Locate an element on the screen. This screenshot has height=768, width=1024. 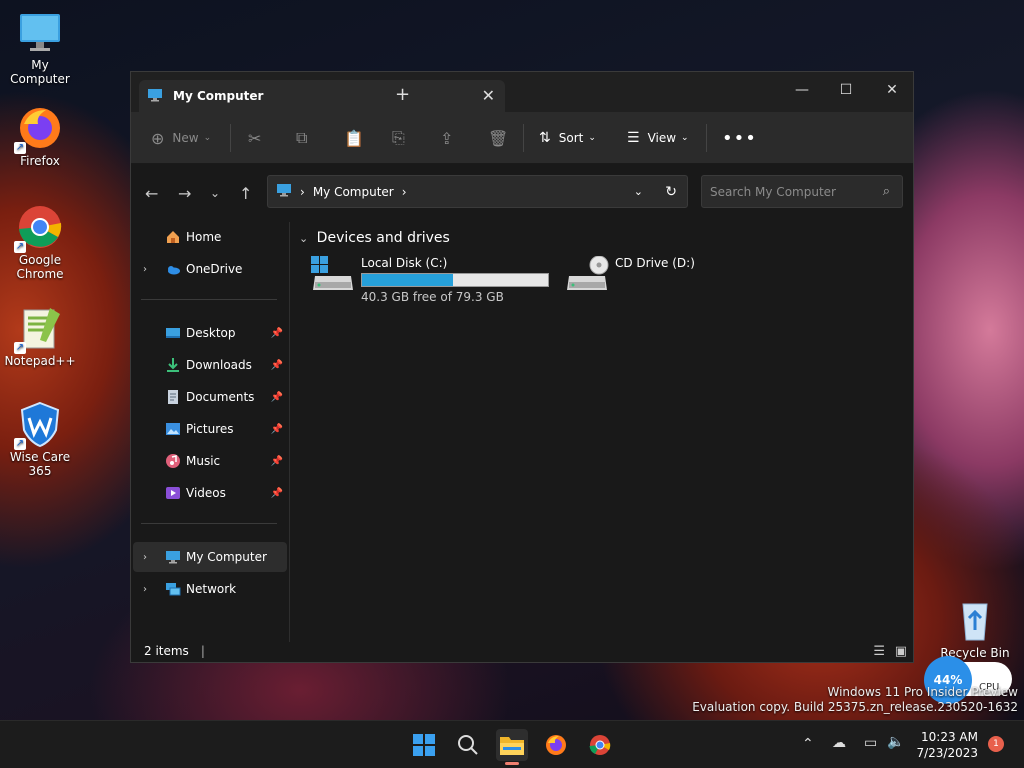
more-options-button: ••• is located at coordinates (739, 138).